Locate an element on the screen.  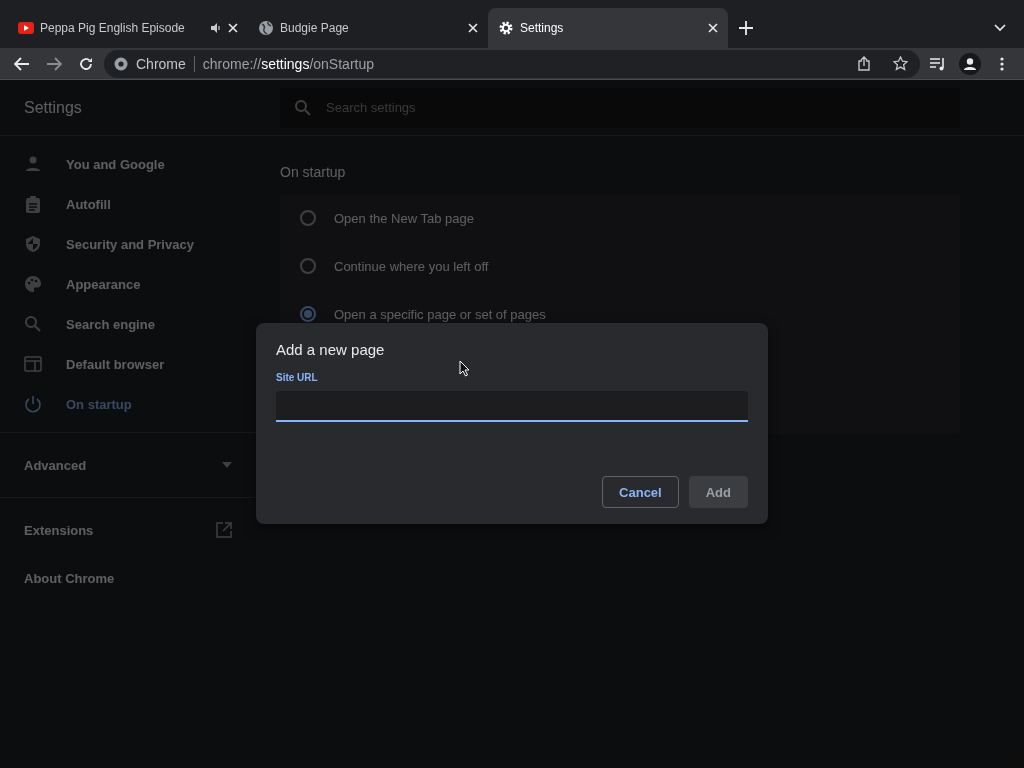
new-tab-icon is located at coordinates (746, 28).